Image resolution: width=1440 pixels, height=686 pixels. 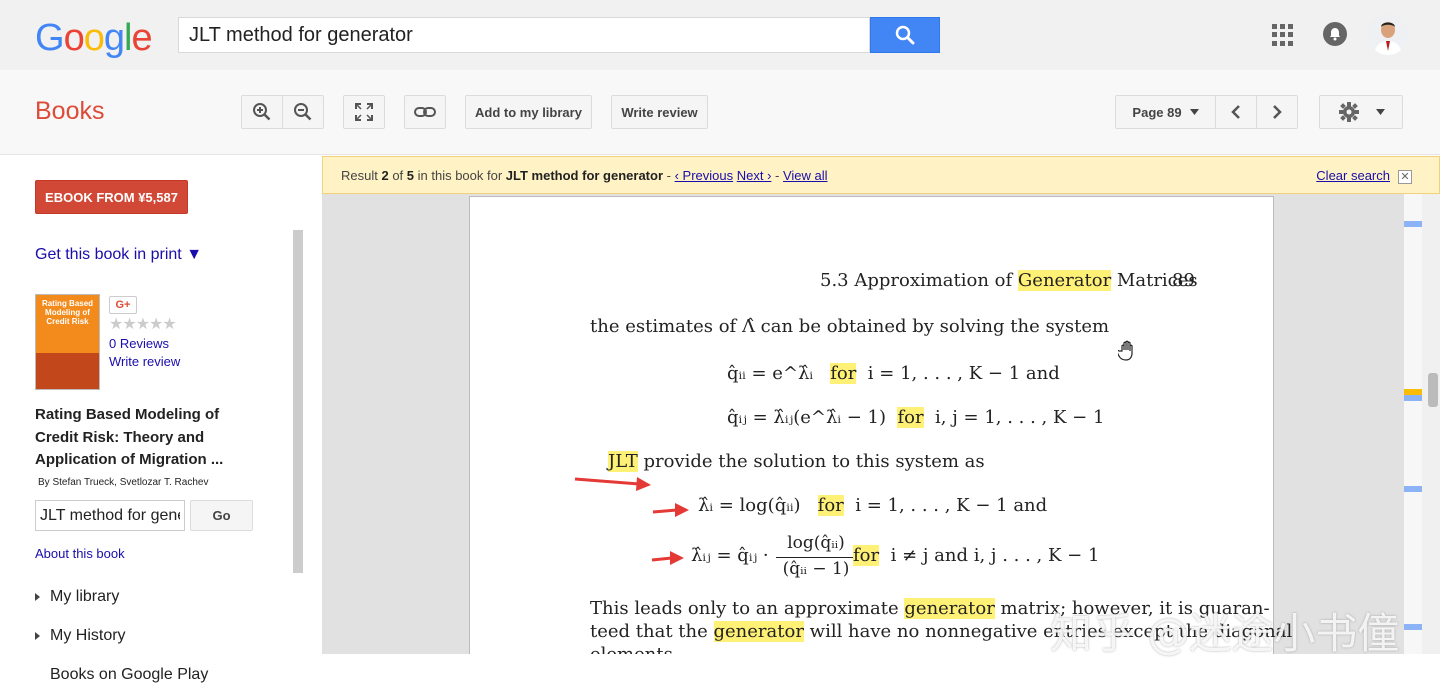 What do you see at coordinates (1064, 280) in the screenshot?
I see `highlight: Generator` at bounding box center [1064, 280].